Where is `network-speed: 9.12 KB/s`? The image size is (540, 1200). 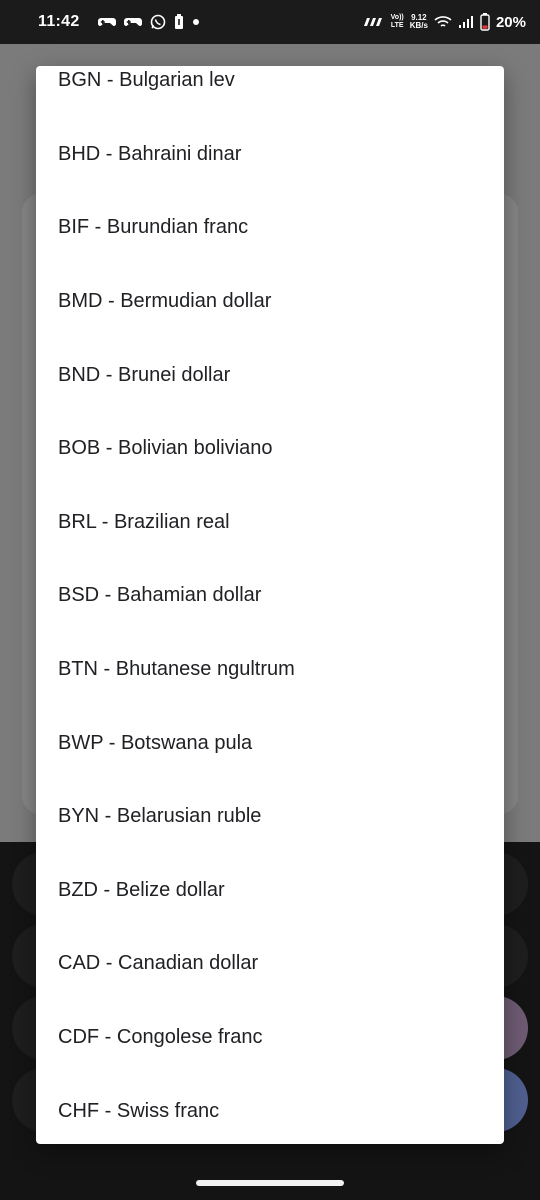 network-speed: 9.12 KB/s is located at coordinates (419, 22).